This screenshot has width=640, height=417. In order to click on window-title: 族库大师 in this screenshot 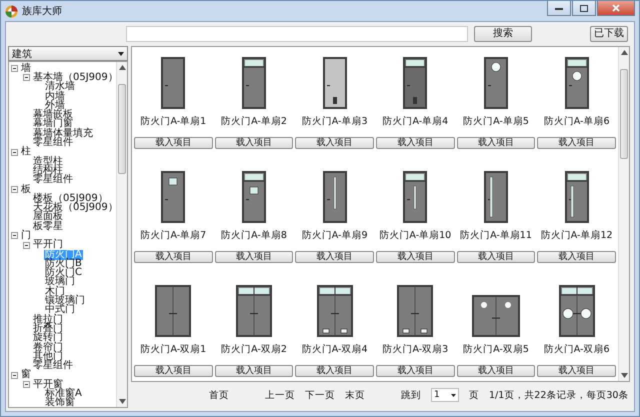, I will do `click(42, 11)`.